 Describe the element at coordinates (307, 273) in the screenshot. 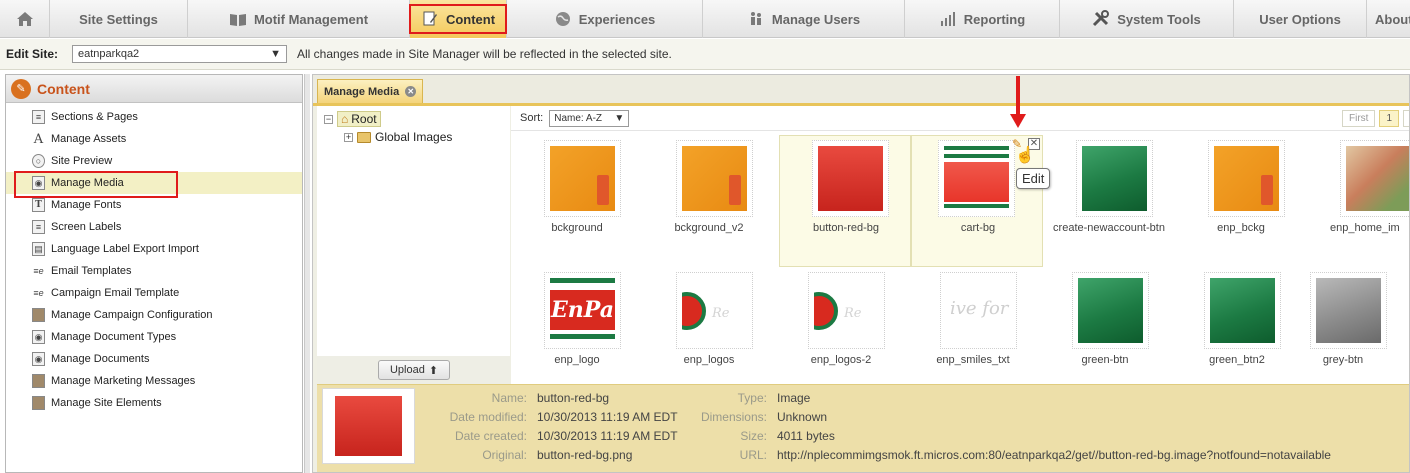

I see `sidebar-splitter` at that location.